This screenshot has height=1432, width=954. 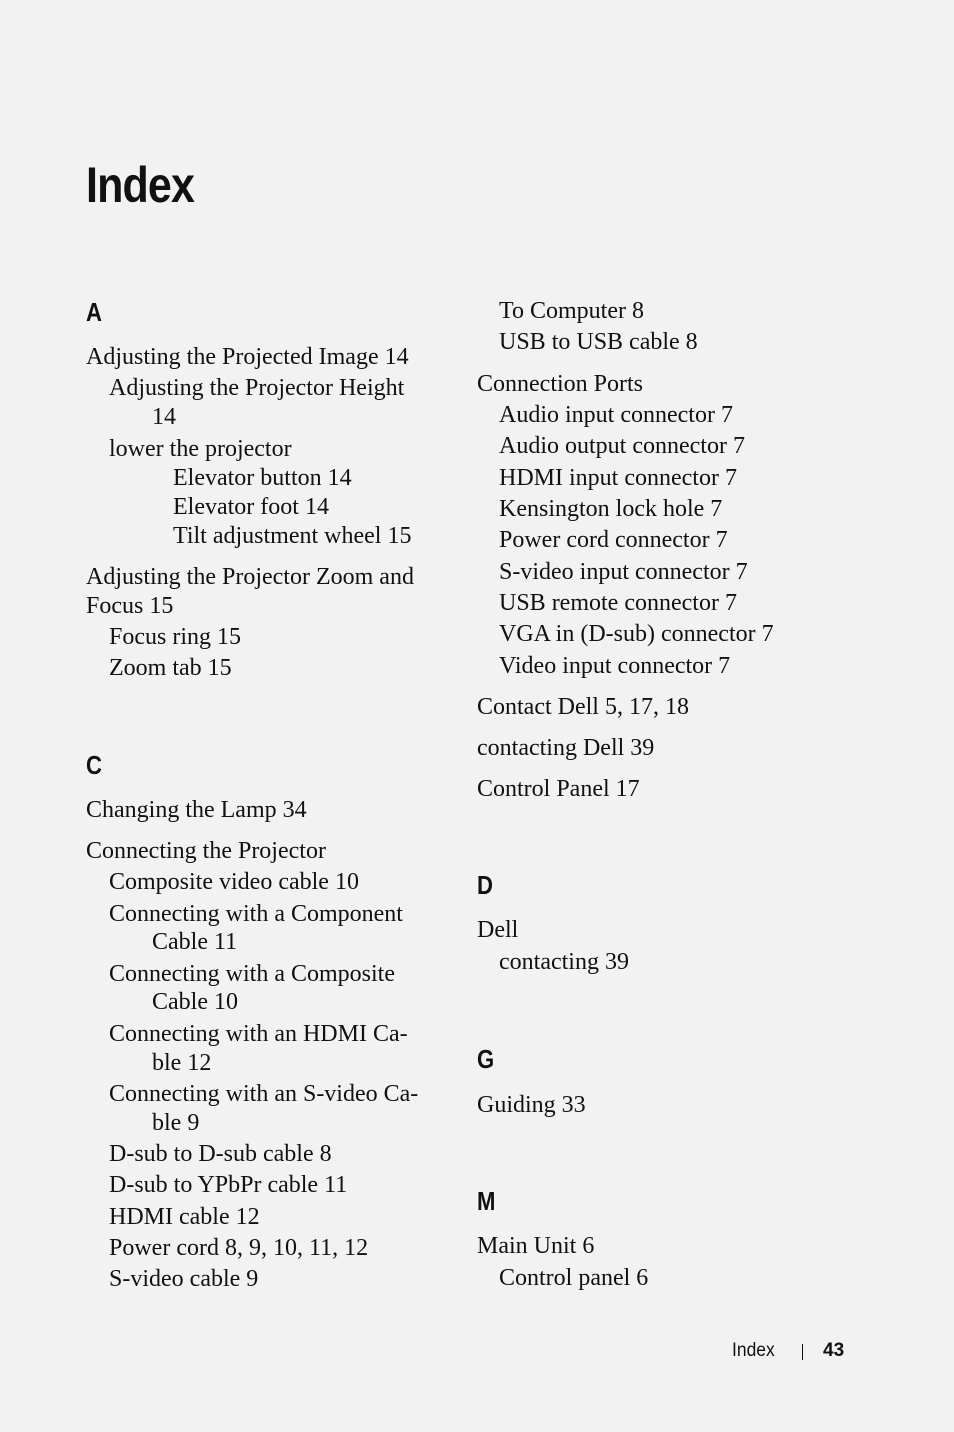 What do you see at coordinates (613, 540) in the screenshot?
I see `index-subentry: Power cord connector 7` at bounding box center [613, 540].